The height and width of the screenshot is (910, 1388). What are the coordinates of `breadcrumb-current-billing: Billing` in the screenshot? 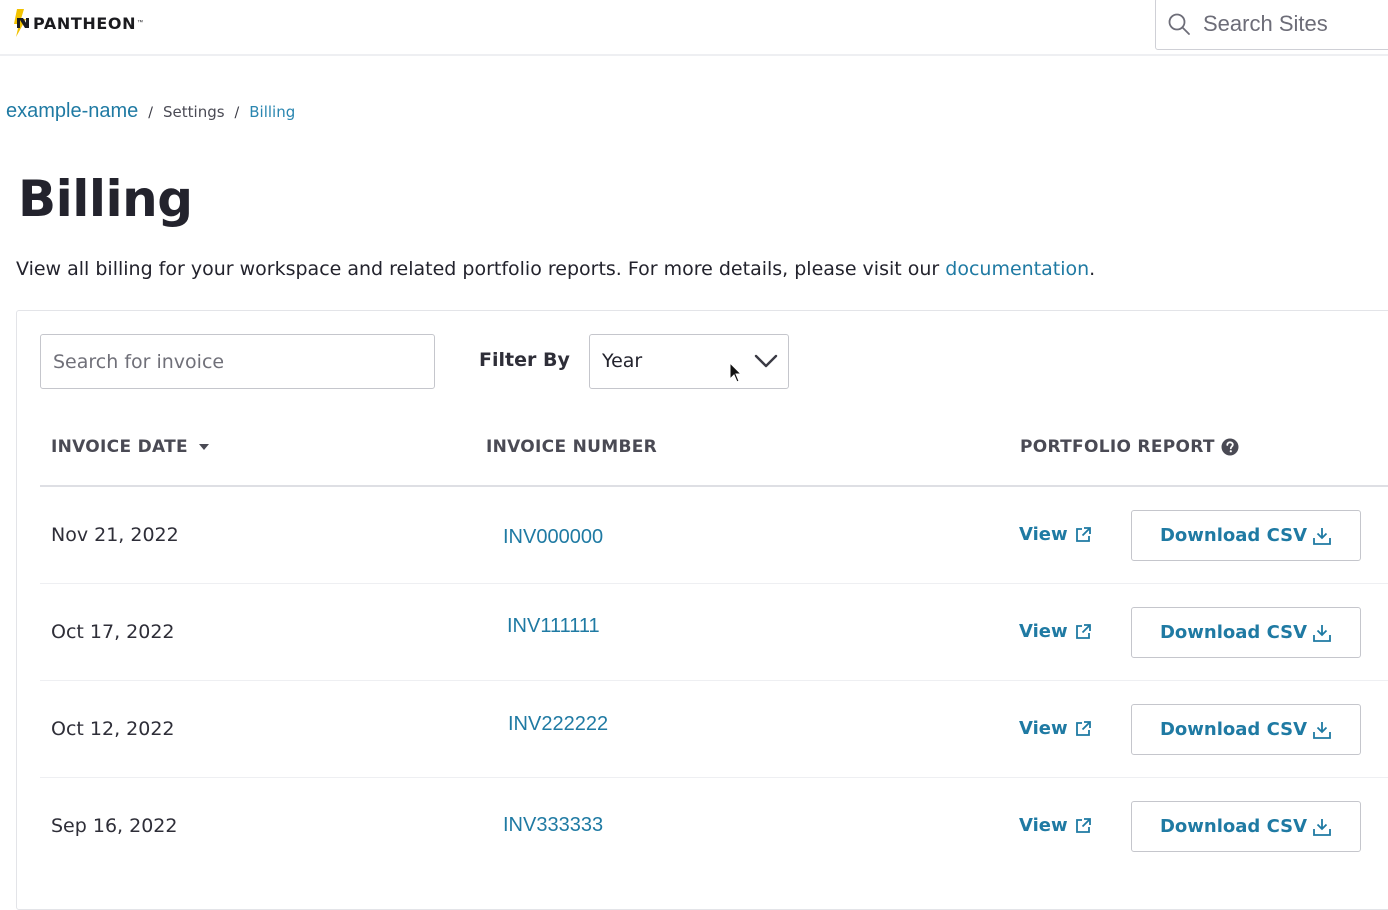 It's located at (272, 112).